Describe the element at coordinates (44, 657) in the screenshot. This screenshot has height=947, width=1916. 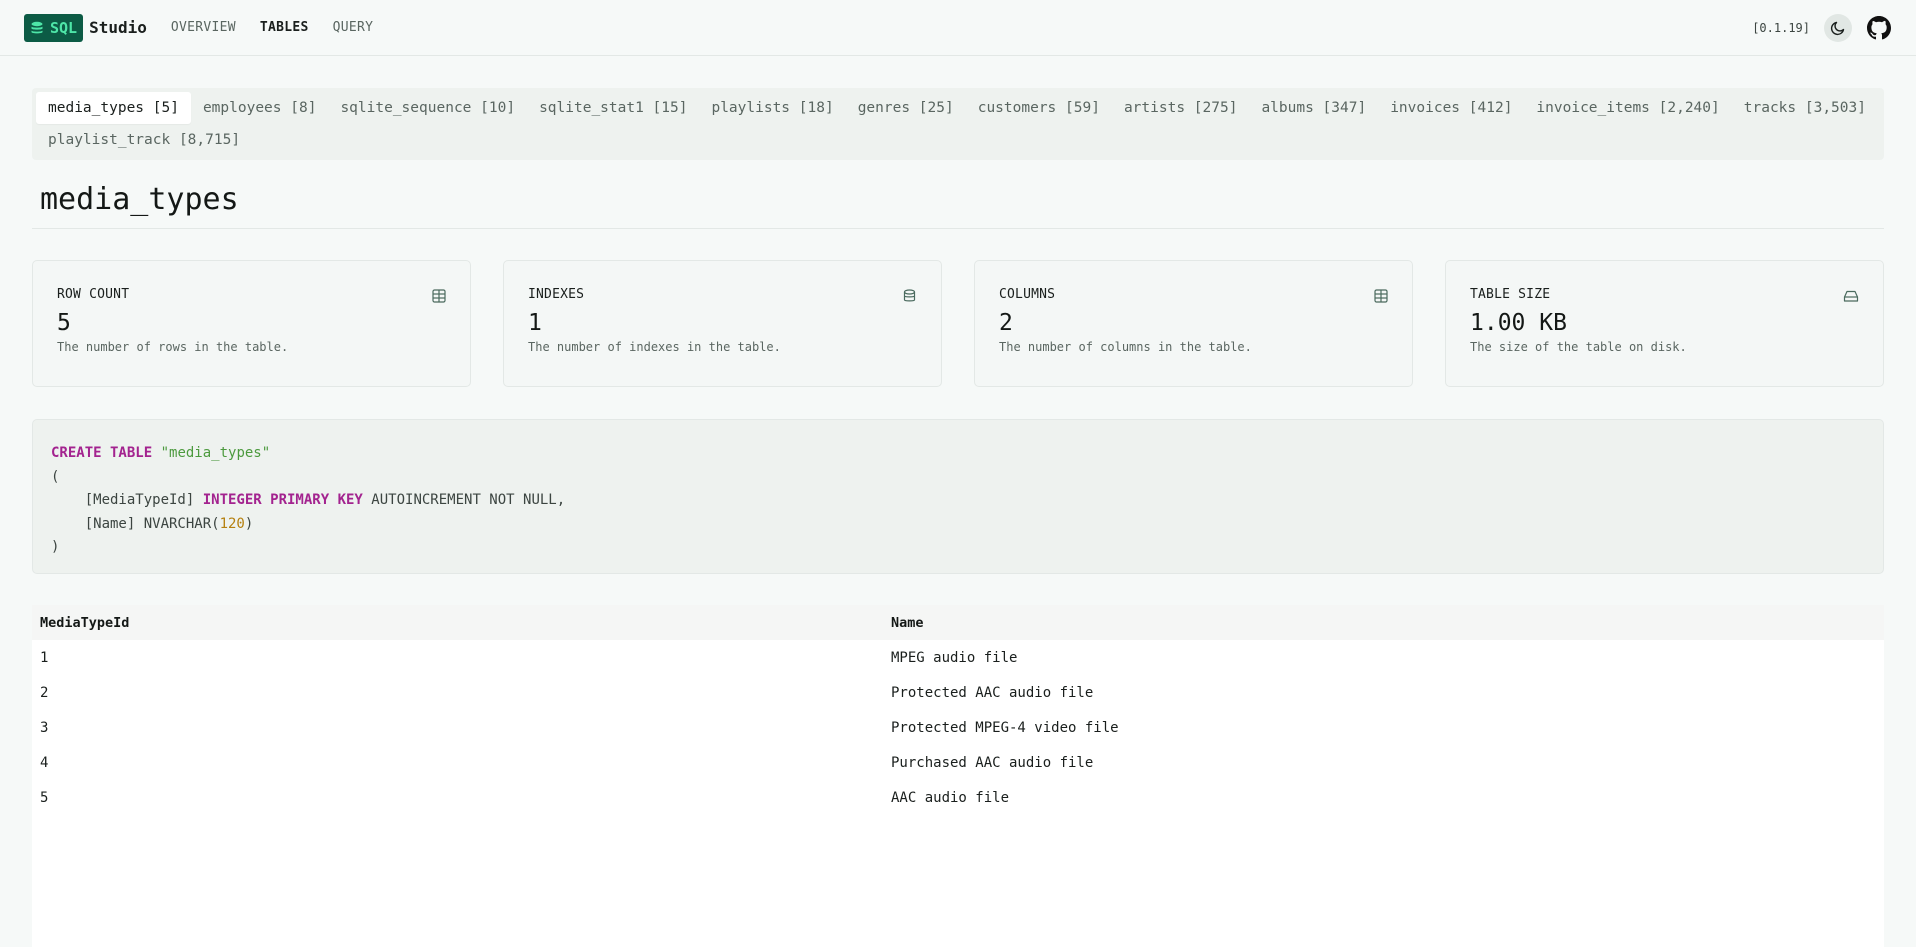
I see `table-cell: 1` at that location.